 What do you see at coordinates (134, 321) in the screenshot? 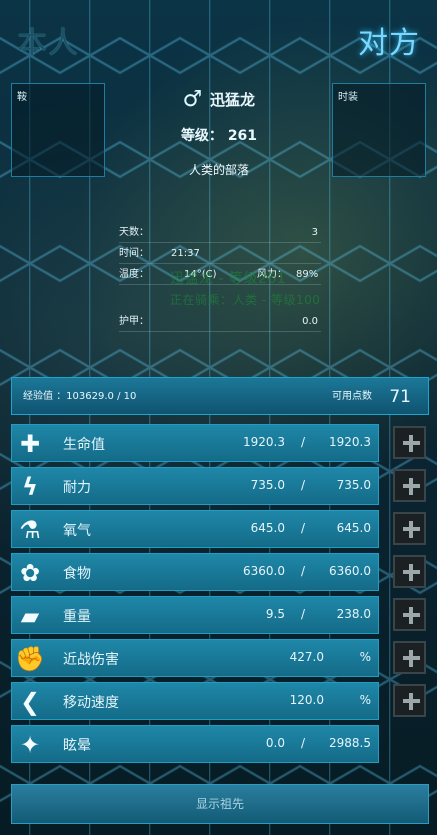
I see `armor-label: 护甲：` at bounding box center [134, 321].